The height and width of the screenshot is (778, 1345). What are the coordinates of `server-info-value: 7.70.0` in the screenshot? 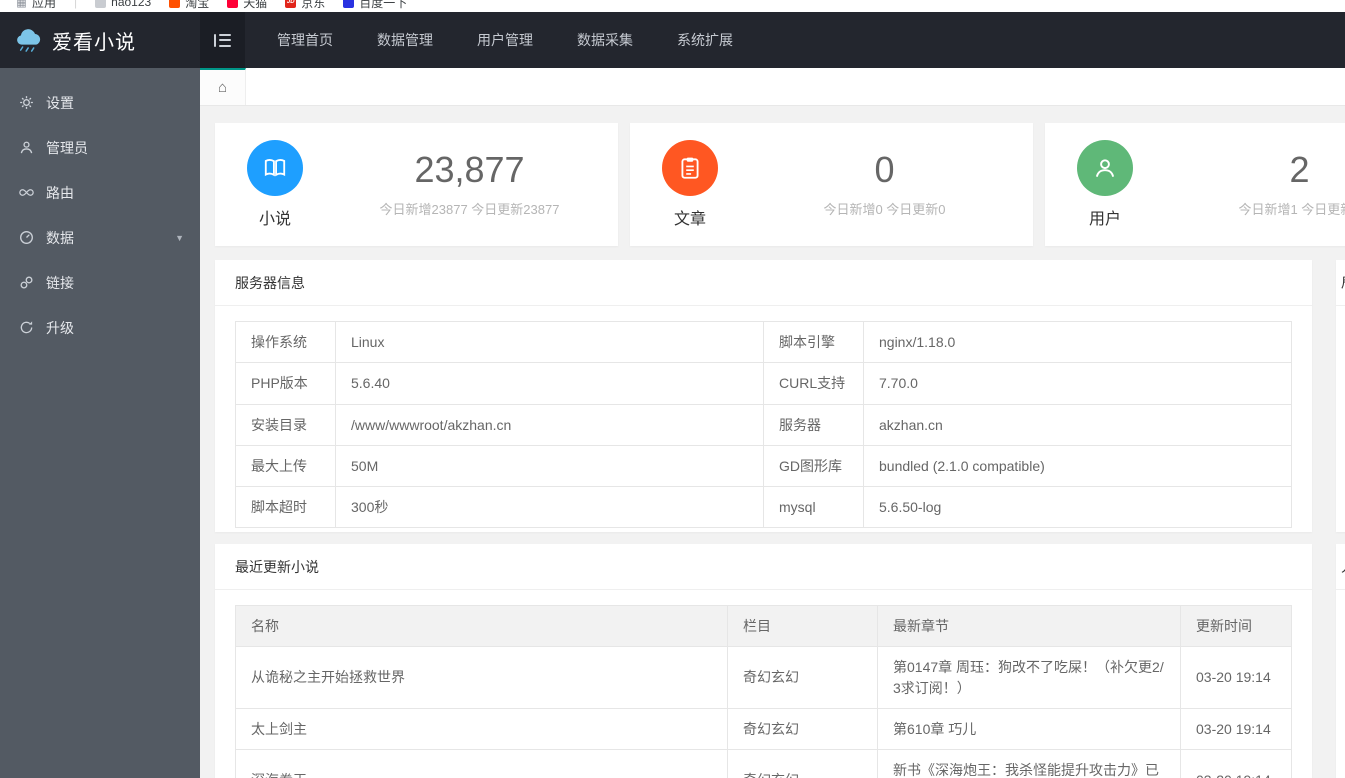 It's located at (1077, 383).